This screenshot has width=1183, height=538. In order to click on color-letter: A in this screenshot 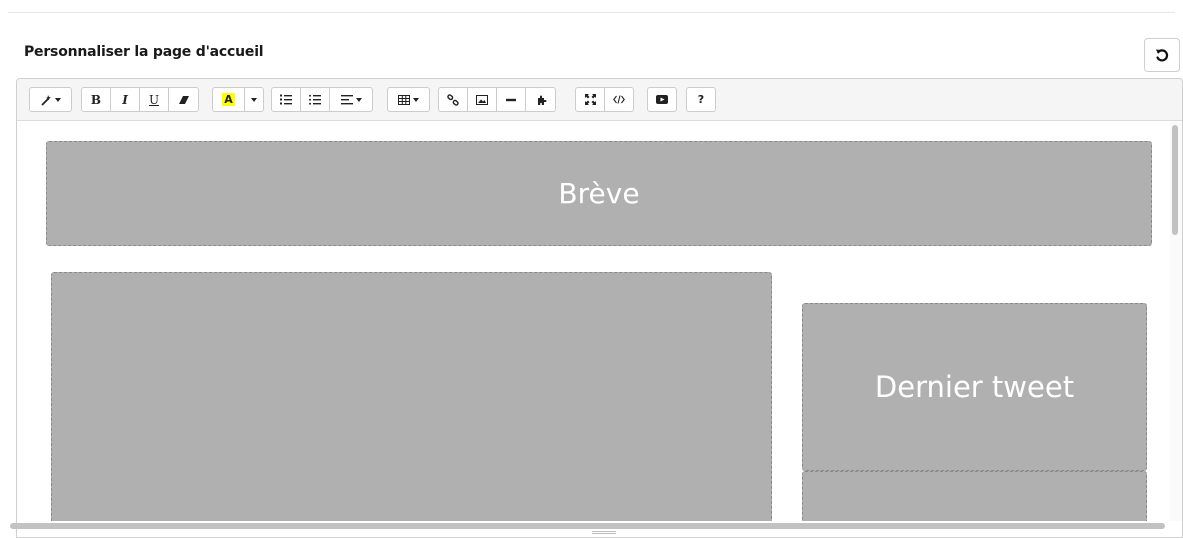, I will do `click(228, 99)`.